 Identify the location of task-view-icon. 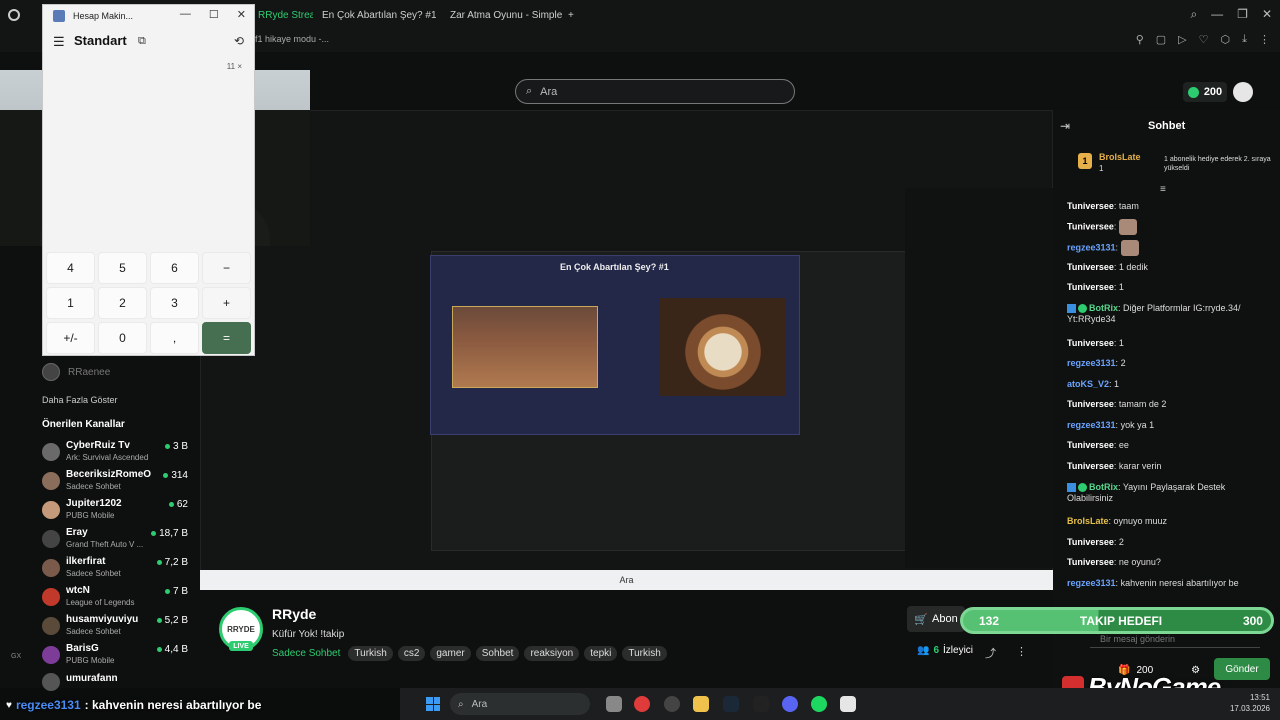
(614, 704).